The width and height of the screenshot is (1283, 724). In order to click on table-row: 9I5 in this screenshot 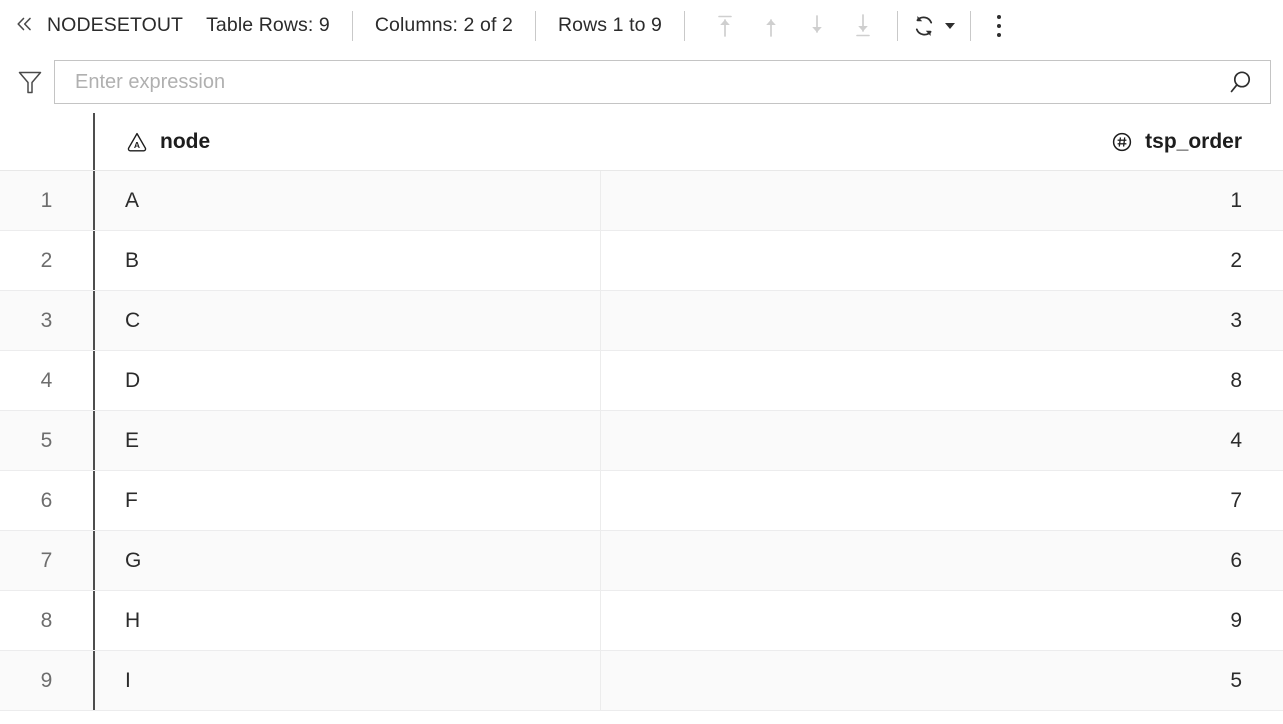, I will do `click(641, 681)`.